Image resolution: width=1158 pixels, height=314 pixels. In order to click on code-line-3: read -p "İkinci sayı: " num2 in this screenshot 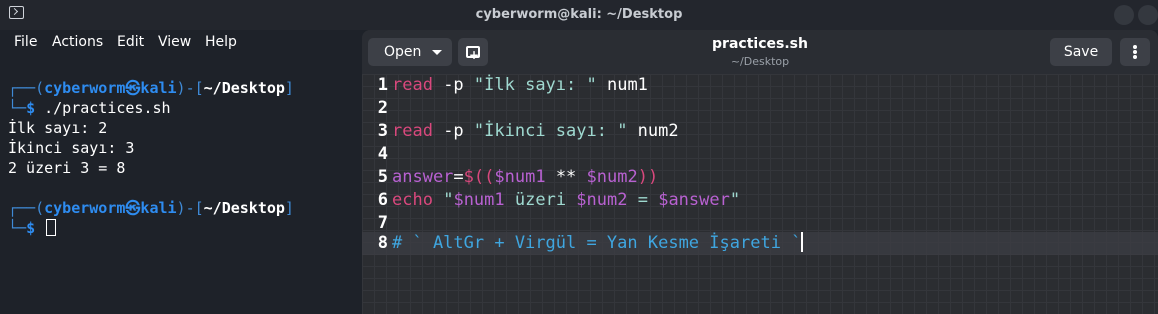, I will do `click(535, 131)`.